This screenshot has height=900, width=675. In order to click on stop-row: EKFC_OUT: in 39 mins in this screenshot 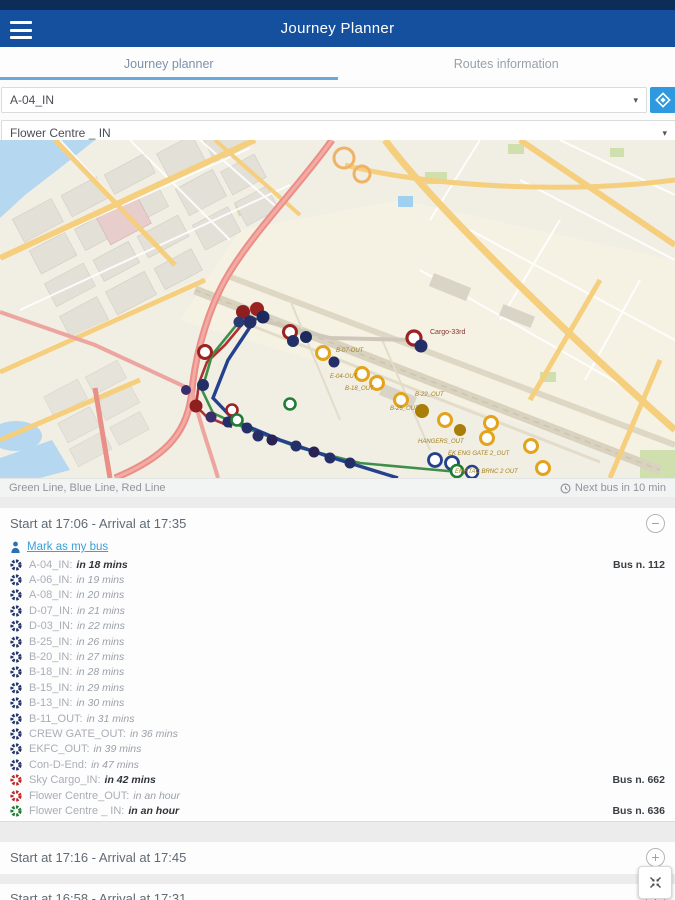, I will do `click(337, 749)`.